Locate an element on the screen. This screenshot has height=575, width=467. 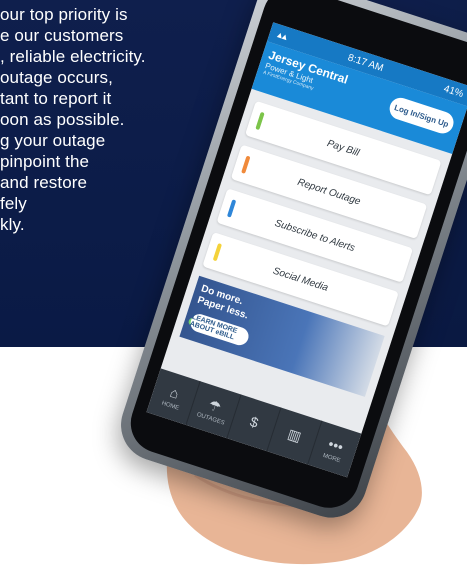
status-battery: 41% is located at coordinates (453, 91).